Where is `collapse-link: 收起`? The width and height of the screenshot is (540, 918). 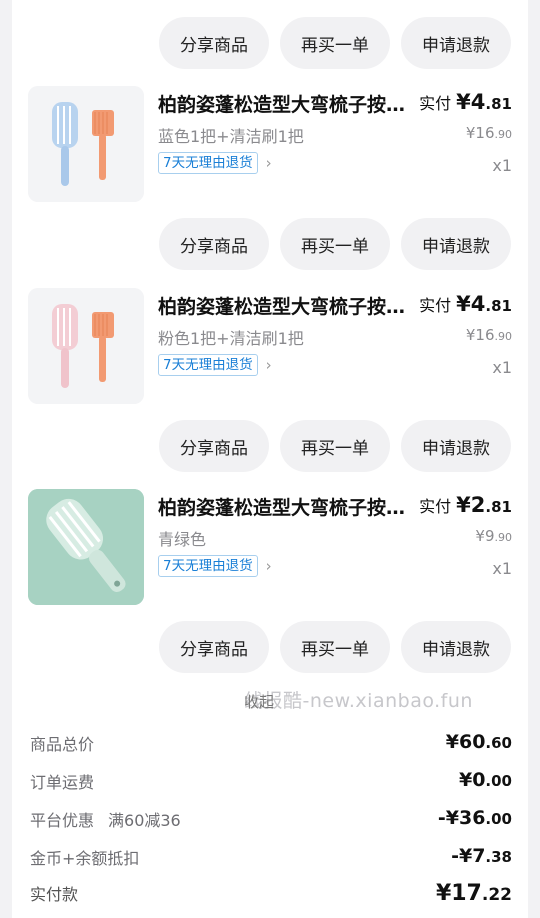 collapse-link: 收起 is located at coordinates (259, 701).